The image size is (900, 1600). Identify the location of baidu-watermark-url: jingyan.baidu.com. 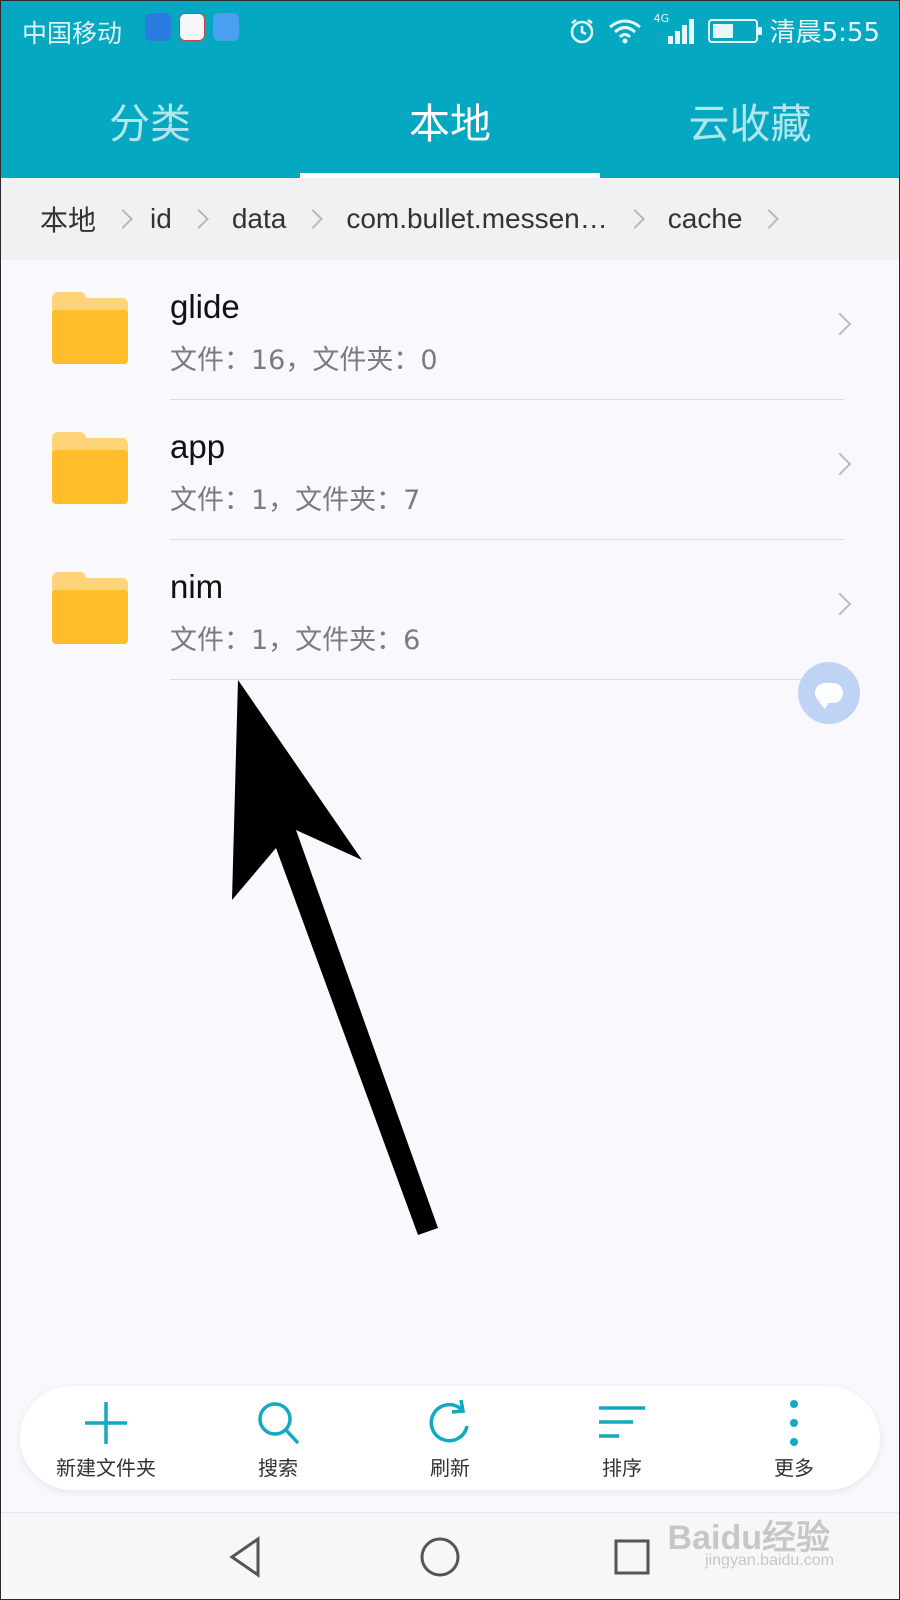
(769, 1560).